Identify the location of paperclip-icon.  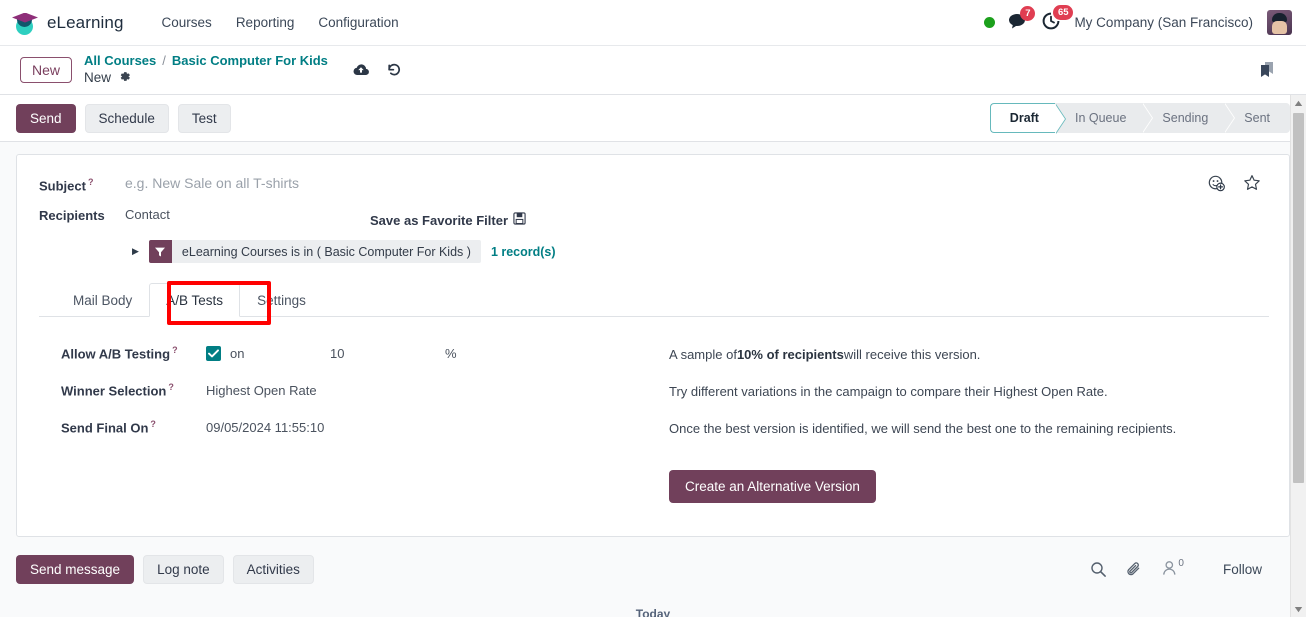
(1134, 569).